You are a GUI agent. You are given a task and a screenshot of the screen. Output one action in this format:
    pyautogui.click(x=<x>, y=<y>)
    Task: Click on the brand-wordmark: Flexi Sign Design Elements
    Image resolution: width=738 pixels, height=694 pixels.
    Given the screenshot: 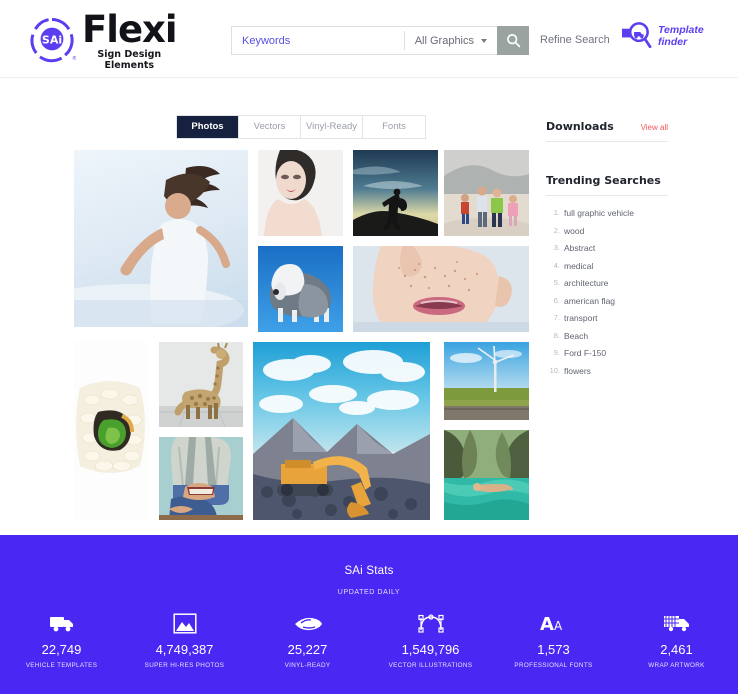 What is the action you would take?
    pyautogui.click(x=130, y=39)
    